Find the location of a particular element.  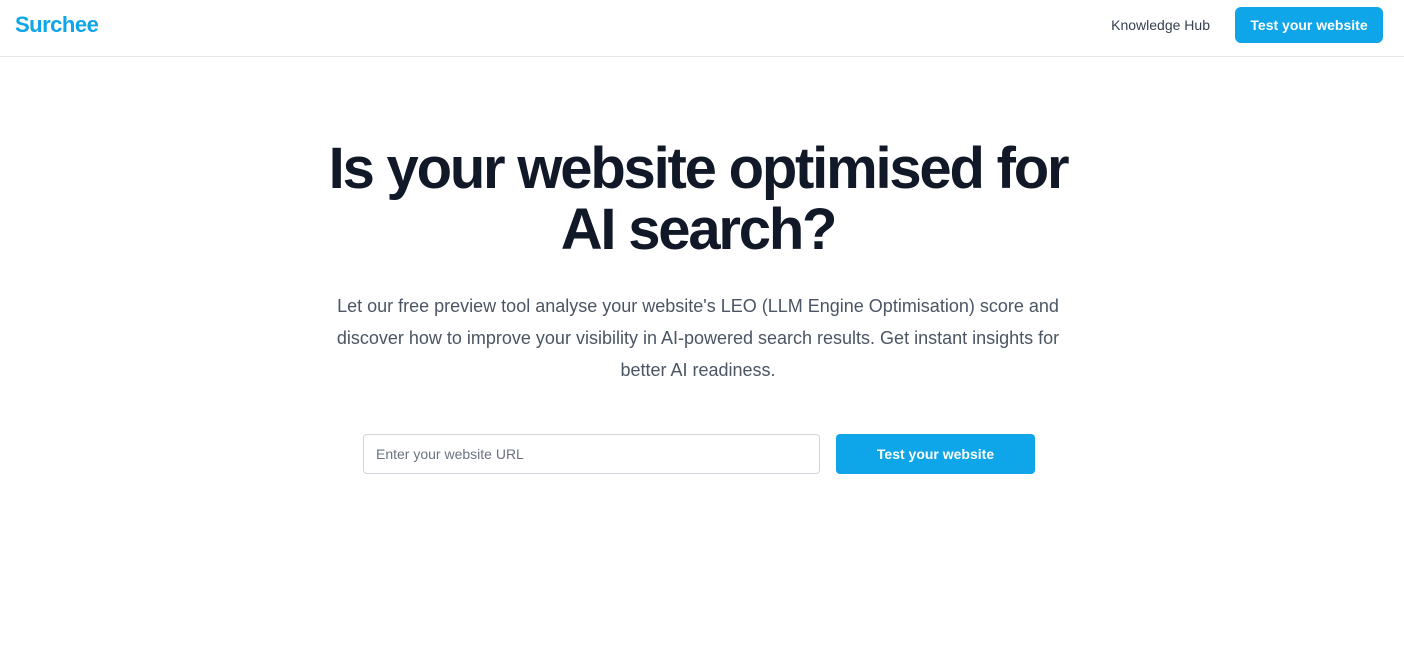

site-header: Surchee Knowledge Hub Test your website is located at coordinates (702, 28).